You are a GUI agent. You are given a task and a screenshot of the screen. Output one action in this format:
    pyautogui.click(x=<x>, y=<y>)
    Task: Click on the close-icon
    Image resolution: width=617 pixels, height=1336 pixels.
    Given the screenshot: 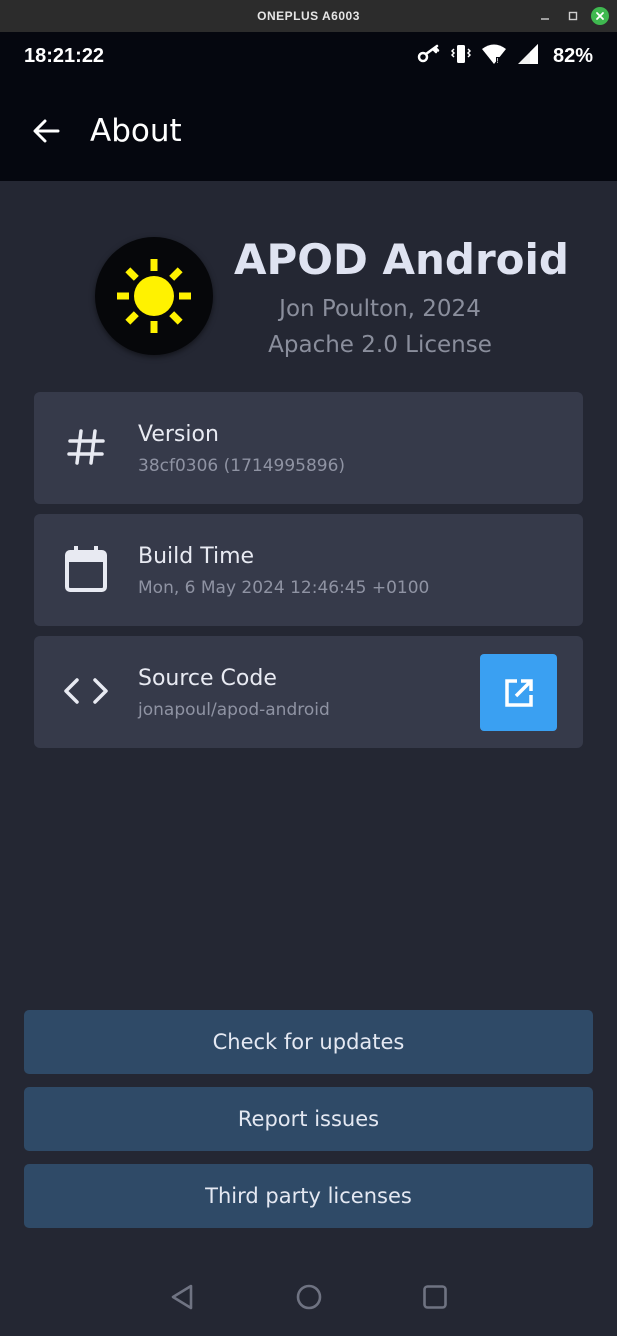 What is the action you would take?
    pyautogui.click(x=600, y=16)
    